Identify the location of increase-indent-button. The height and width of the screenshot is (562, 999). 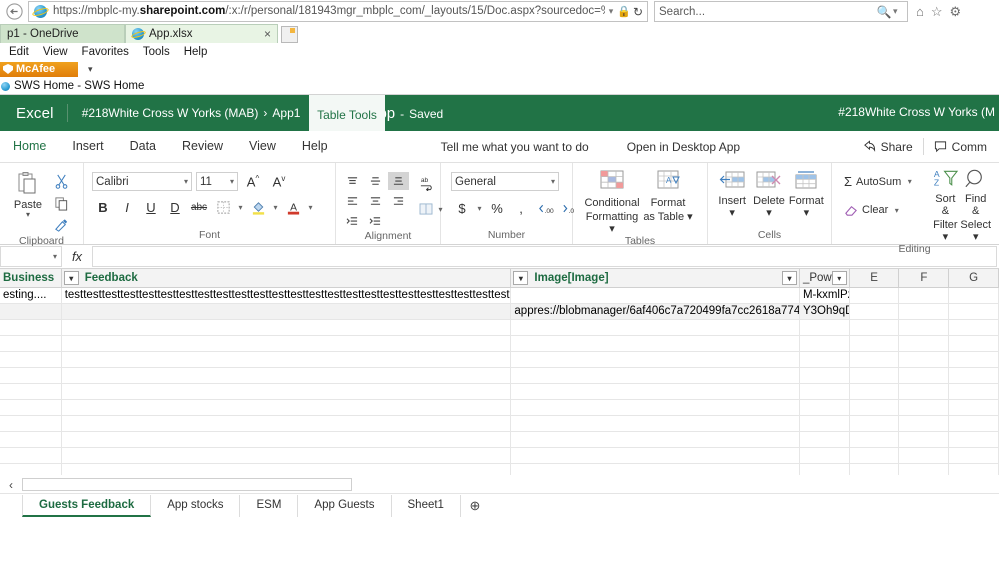
(375, 221).